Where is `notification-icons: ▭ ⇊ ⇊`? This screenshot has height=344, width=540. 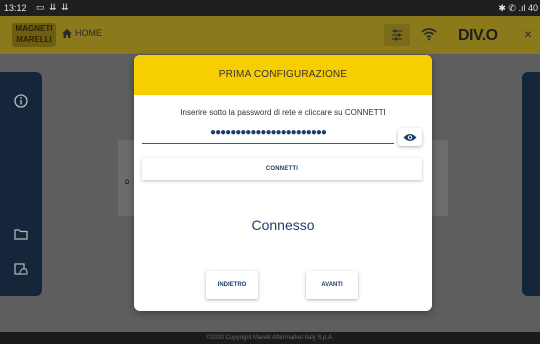 notification-icons: ▭ ⇊ ⇊ is located at coordinates (53, 7).